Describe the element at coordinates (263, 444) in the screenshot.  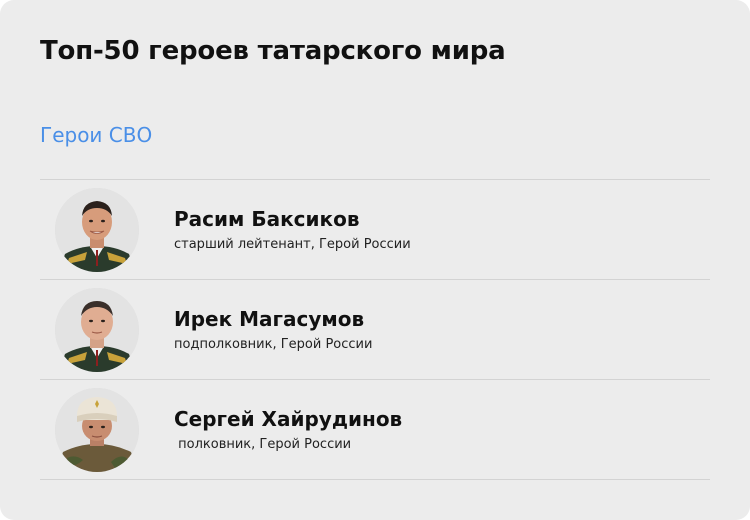
I see `hero-rank: полковник, Герой России` at that location.